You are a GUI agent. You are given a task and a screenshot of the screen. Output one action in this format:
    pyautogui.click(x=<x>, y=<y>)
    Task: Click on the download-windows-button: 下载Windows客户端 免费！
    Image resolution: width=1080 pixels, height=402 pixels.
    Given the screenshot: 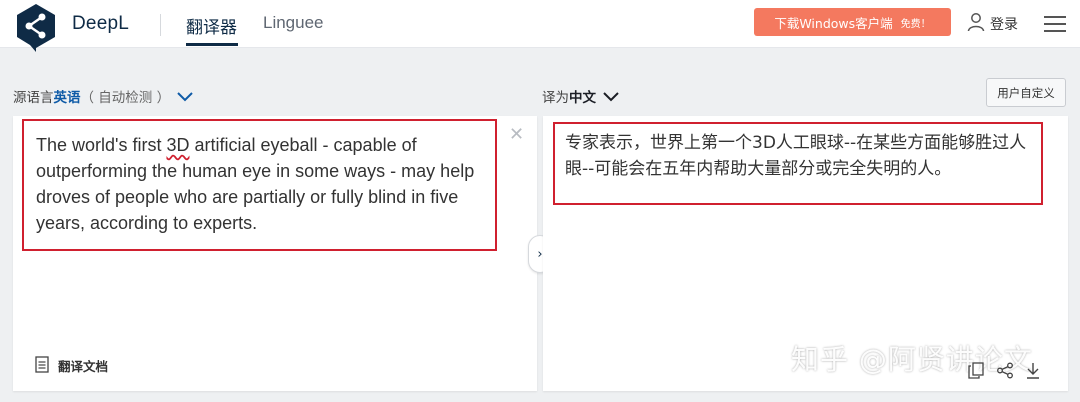 What is the action you would take?
    pyautogui.click(x=852, y=22)
    